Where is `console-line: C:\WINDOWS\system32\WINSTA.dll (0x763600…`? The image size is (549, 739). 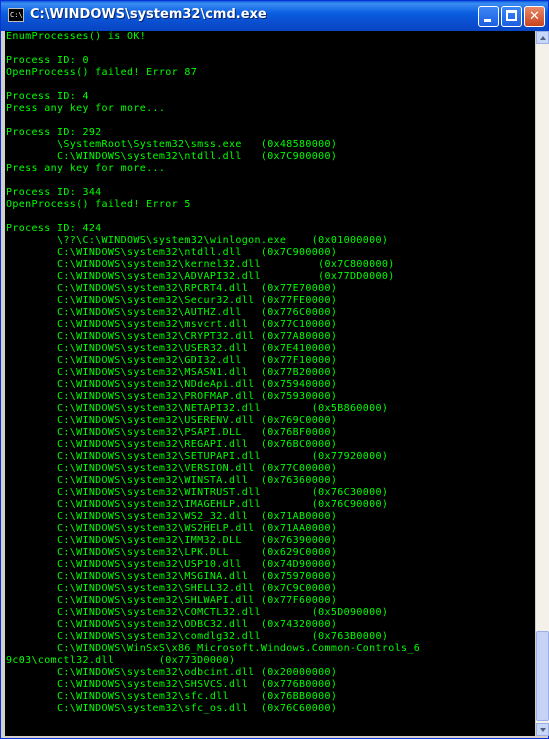
console-line: C:\WINDOWS\system32\WINSTA.dll (0x763600… is located at coordinates (172, 480).